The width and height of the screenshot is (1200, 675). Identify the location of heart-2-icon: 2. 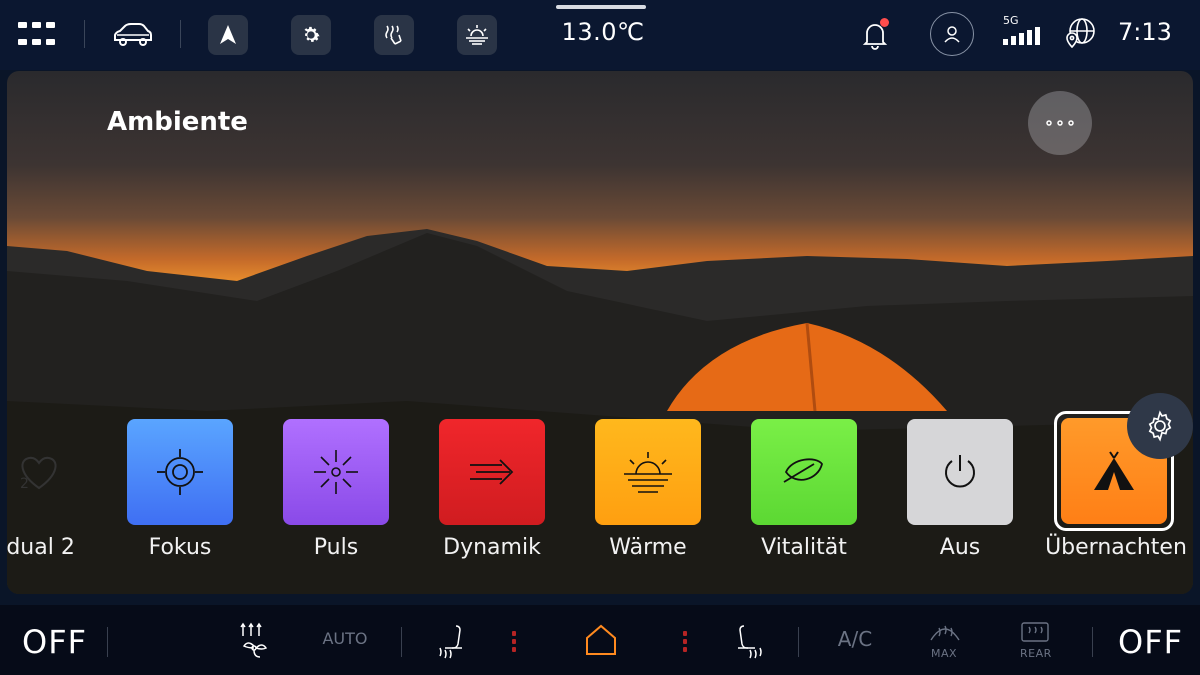
(38, 474).